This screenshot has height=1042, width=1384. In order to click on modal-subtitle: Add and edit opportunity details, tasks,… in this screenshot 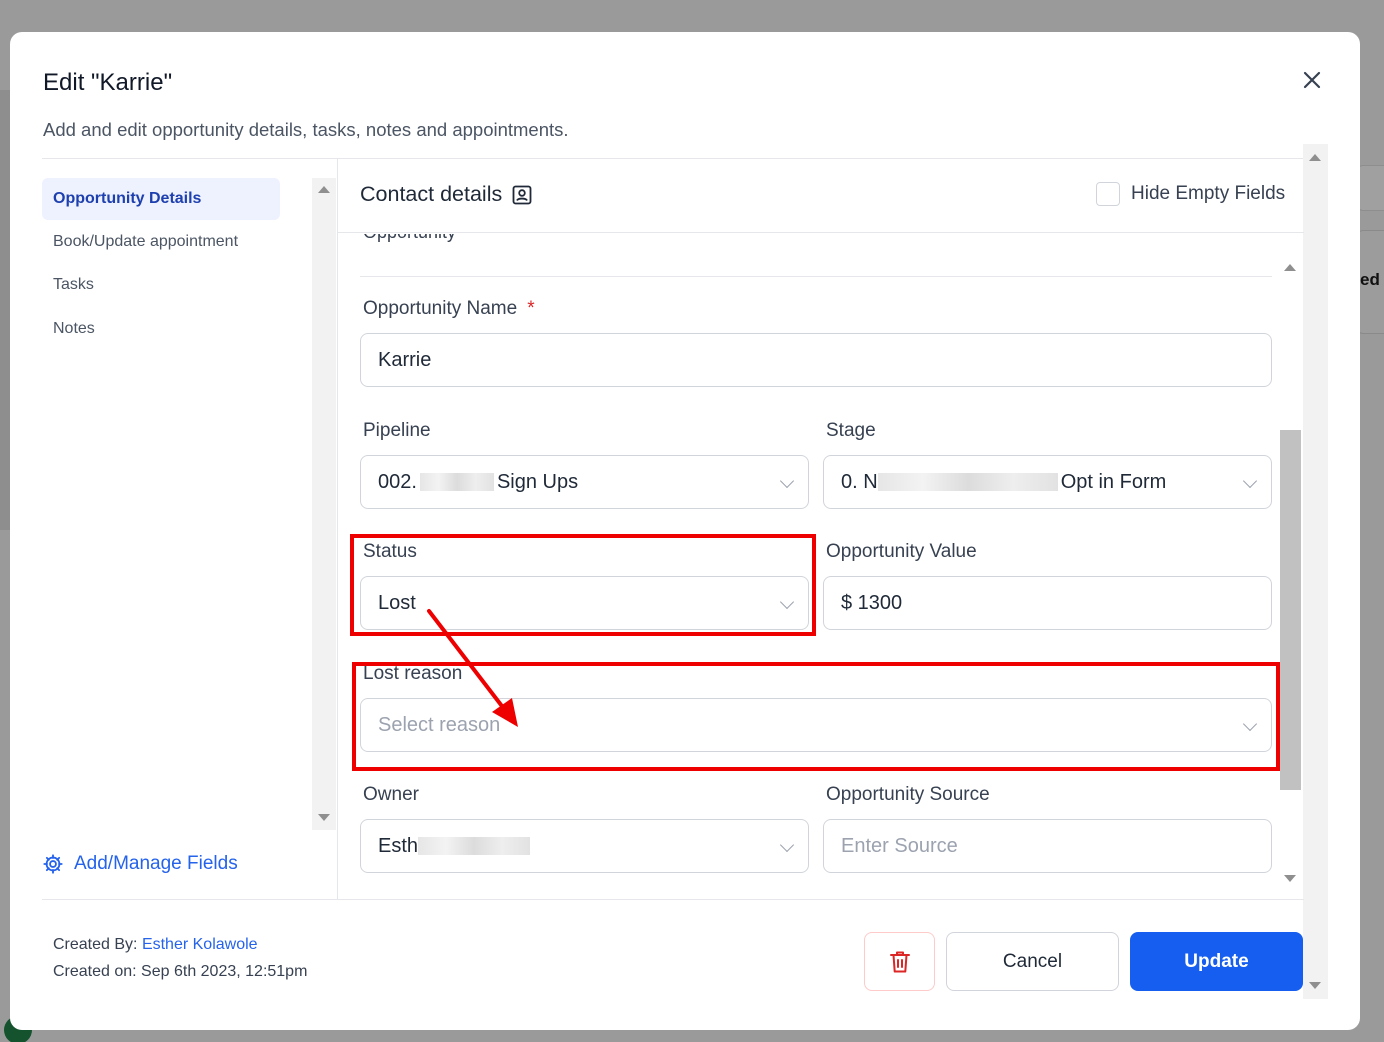, I will do `click(306, 129)`.